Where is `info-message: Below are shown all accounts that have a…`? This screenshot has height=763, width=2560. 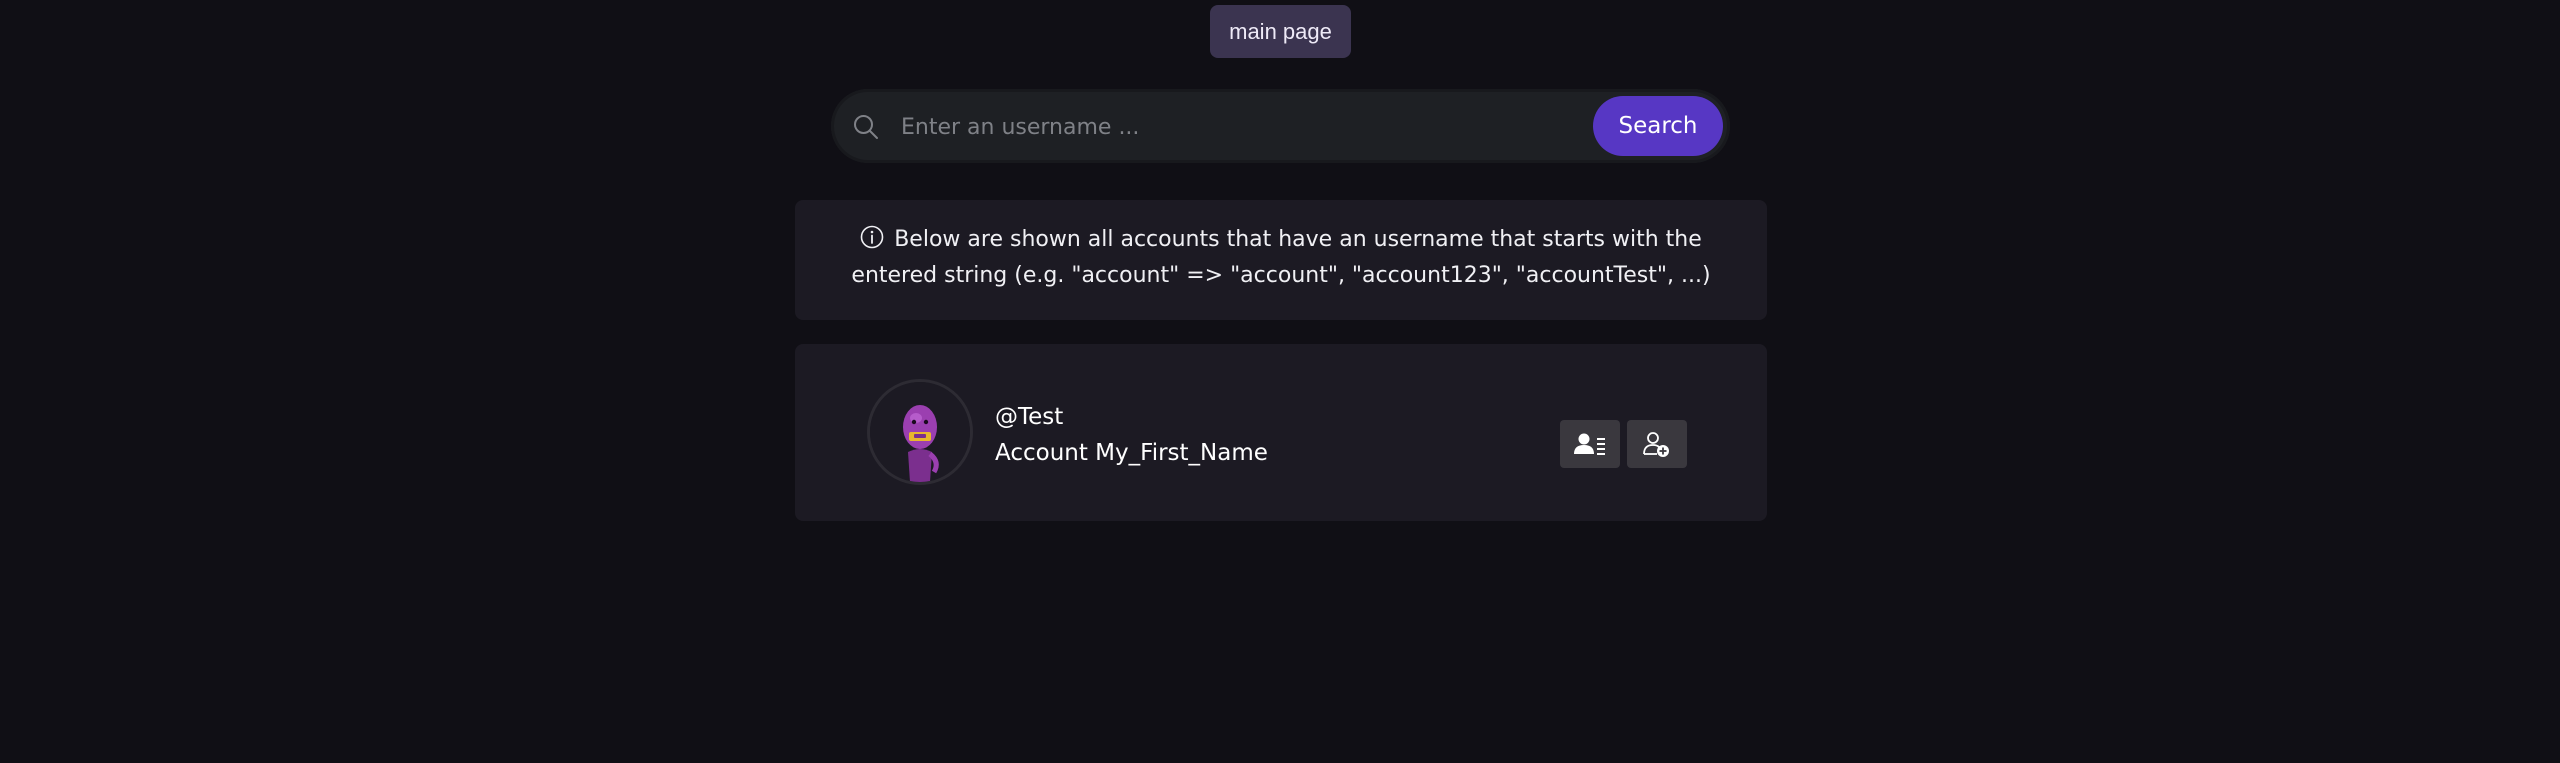 info-message: Below are shown all accounts that have a… is located at coordinates (1281, 258).